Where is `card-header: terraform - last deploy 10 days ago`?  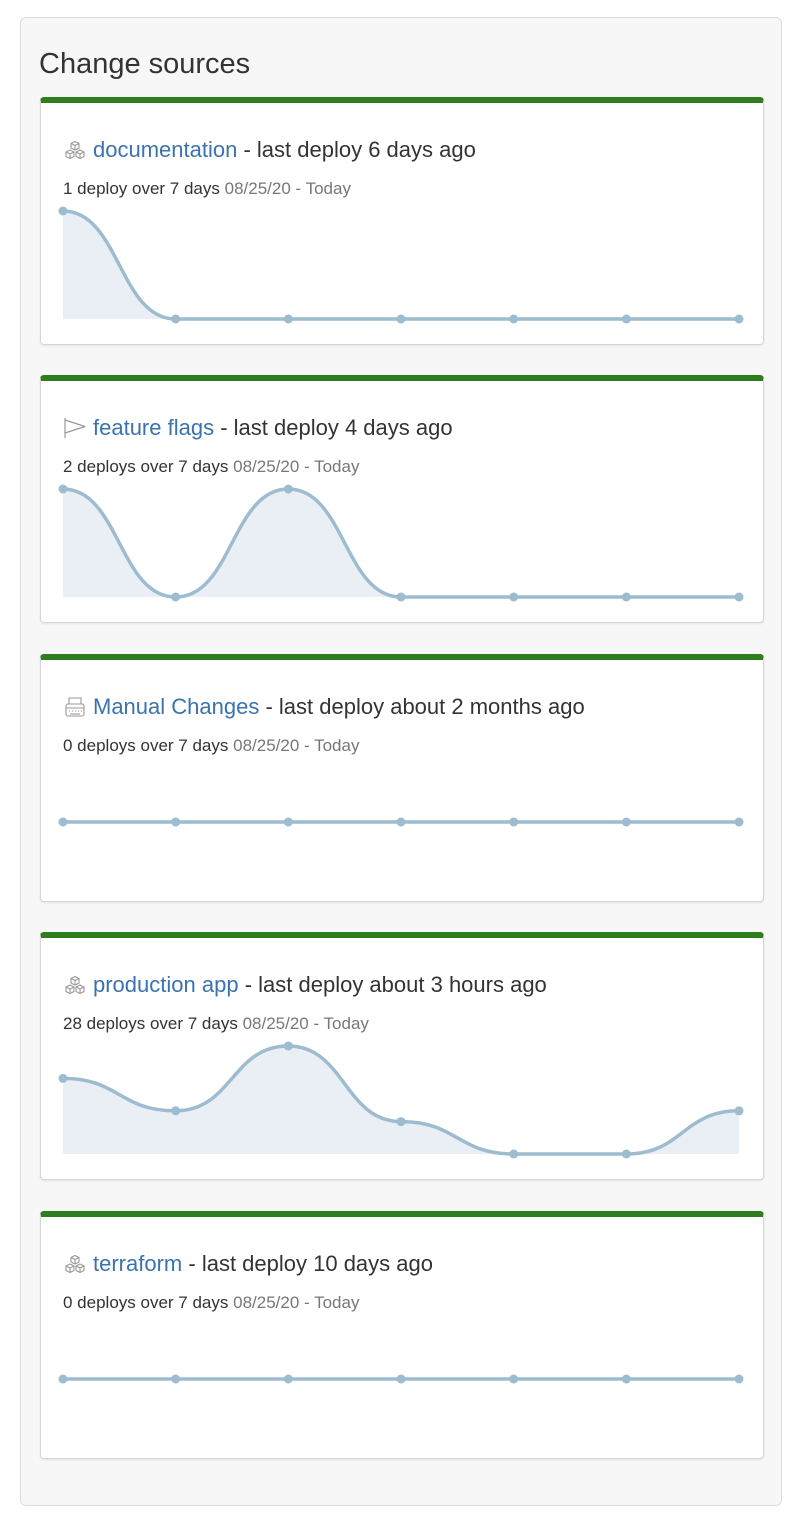 card-header: terraform - last deploy 10 days ago is located at coordinates (248, 1264).